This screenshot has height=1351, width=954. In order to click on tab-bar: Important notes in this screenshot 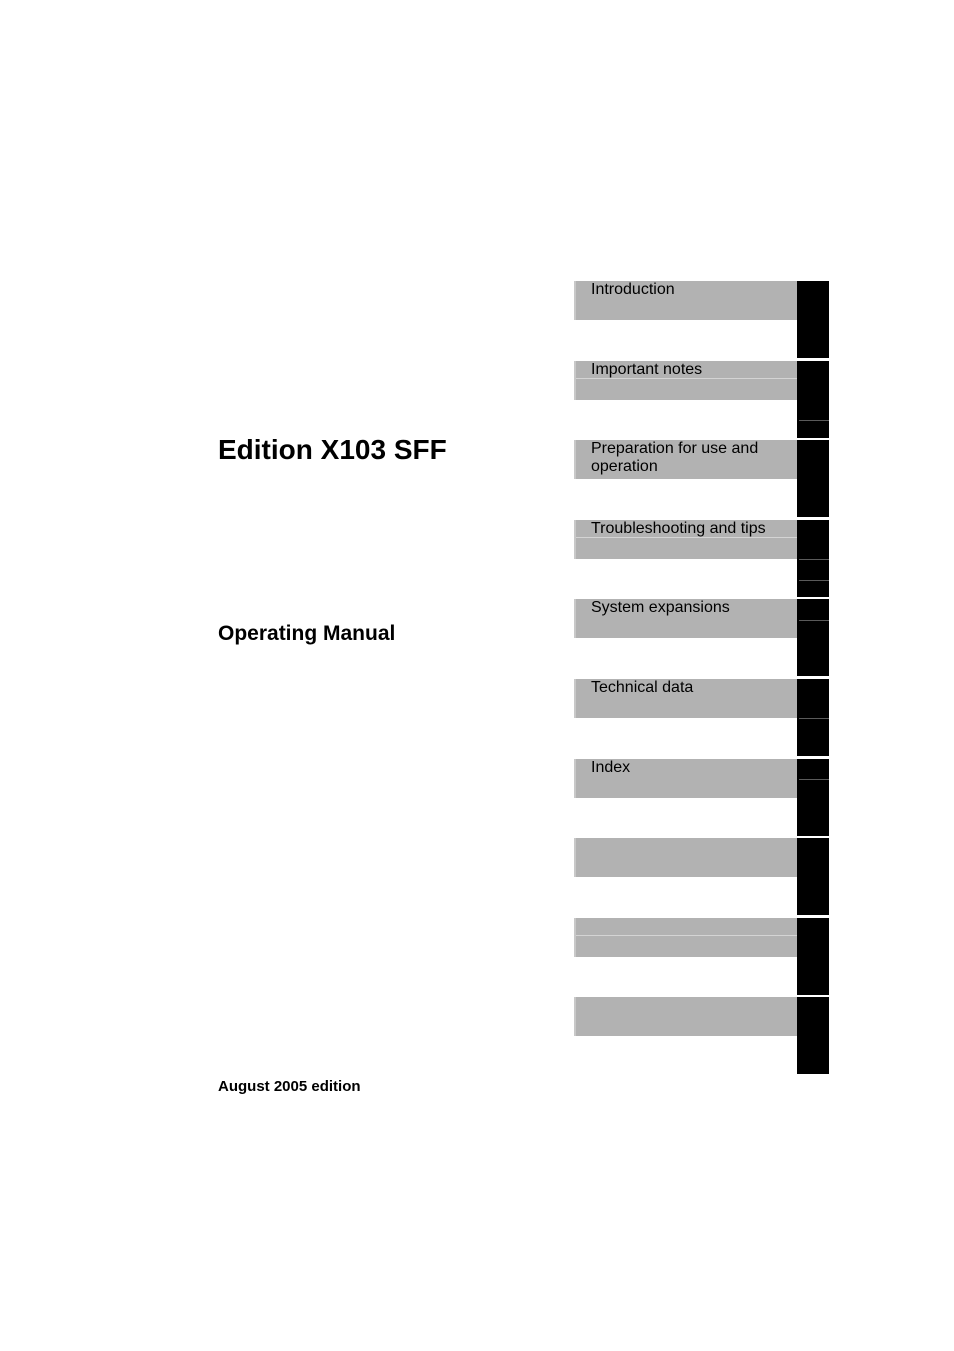, I will do `click(685, 380)`.